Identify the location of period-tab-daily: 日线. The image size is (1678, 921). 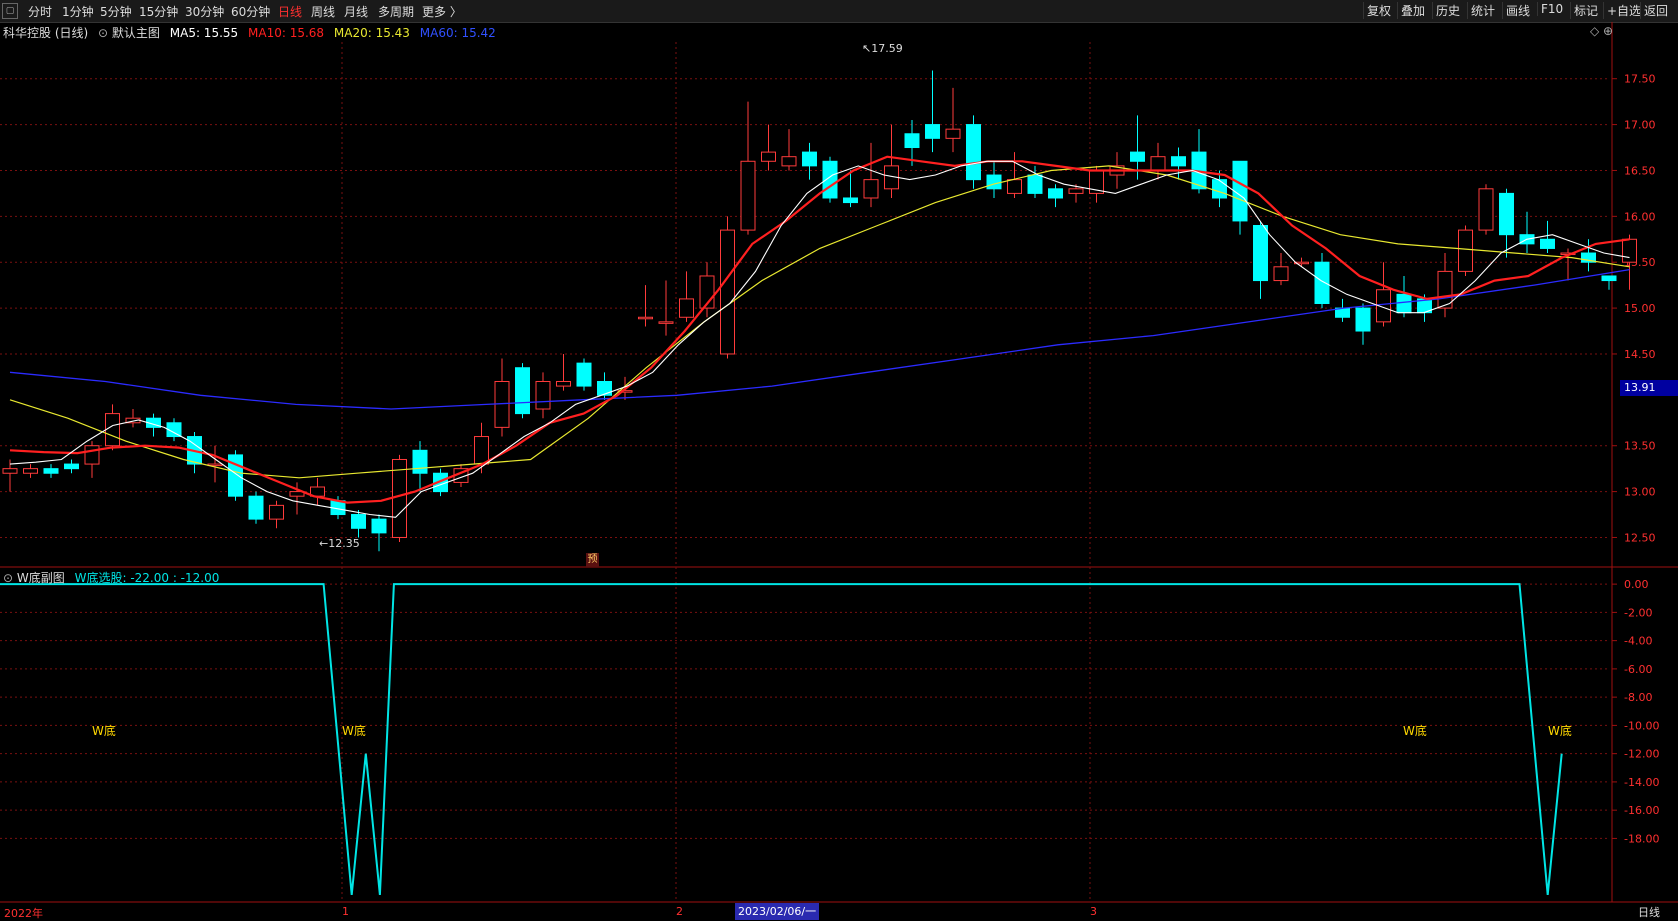
(290, 11).